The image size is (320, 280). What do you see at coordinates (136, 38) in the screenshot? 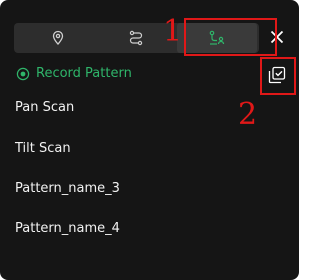
I see `route-icon` at bounding box center [136, 38].